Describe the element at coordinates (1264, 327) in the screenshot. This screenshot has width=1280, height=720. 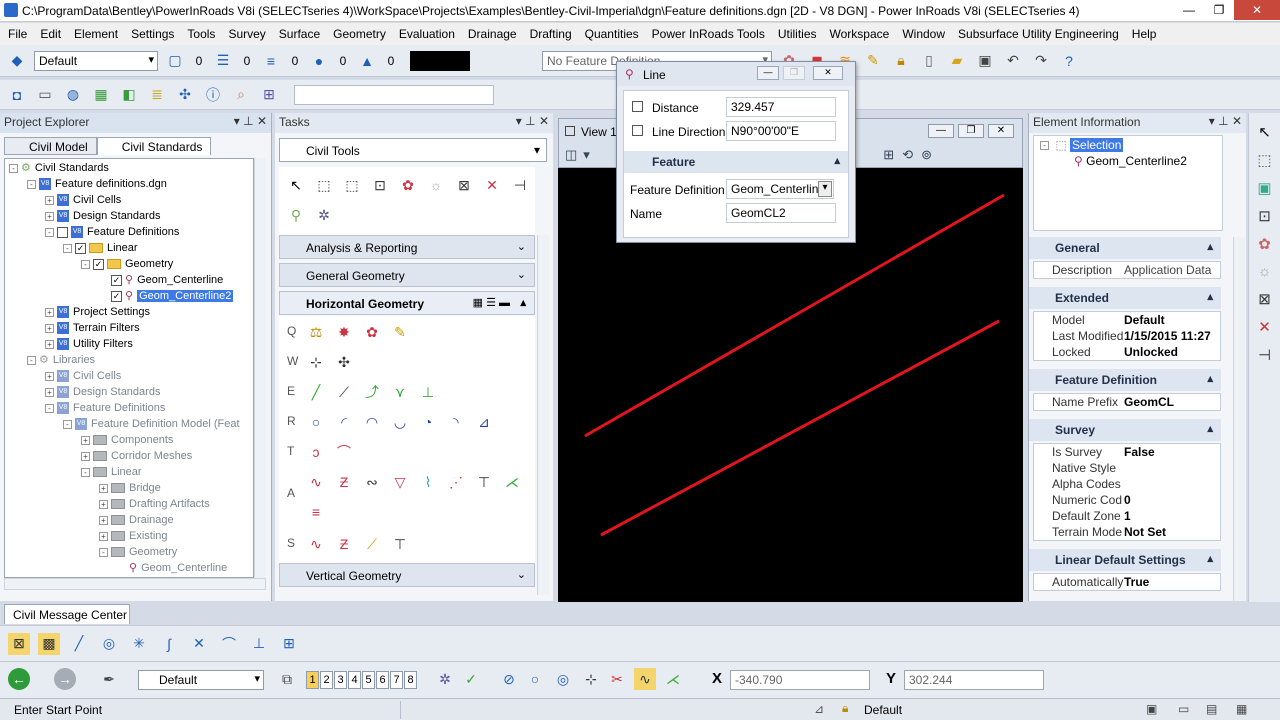
I see `delete-x-icon: ✕` at that location.